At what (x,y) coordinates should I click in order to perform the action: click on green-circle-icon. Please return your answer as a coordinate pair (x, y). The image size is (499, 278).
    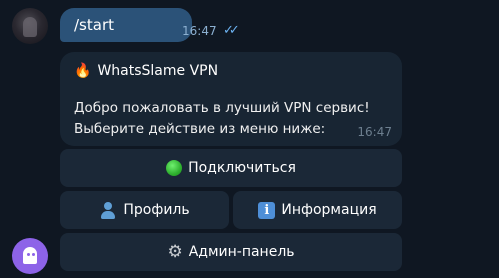
    Looking at the image, I should click on (174, 168).